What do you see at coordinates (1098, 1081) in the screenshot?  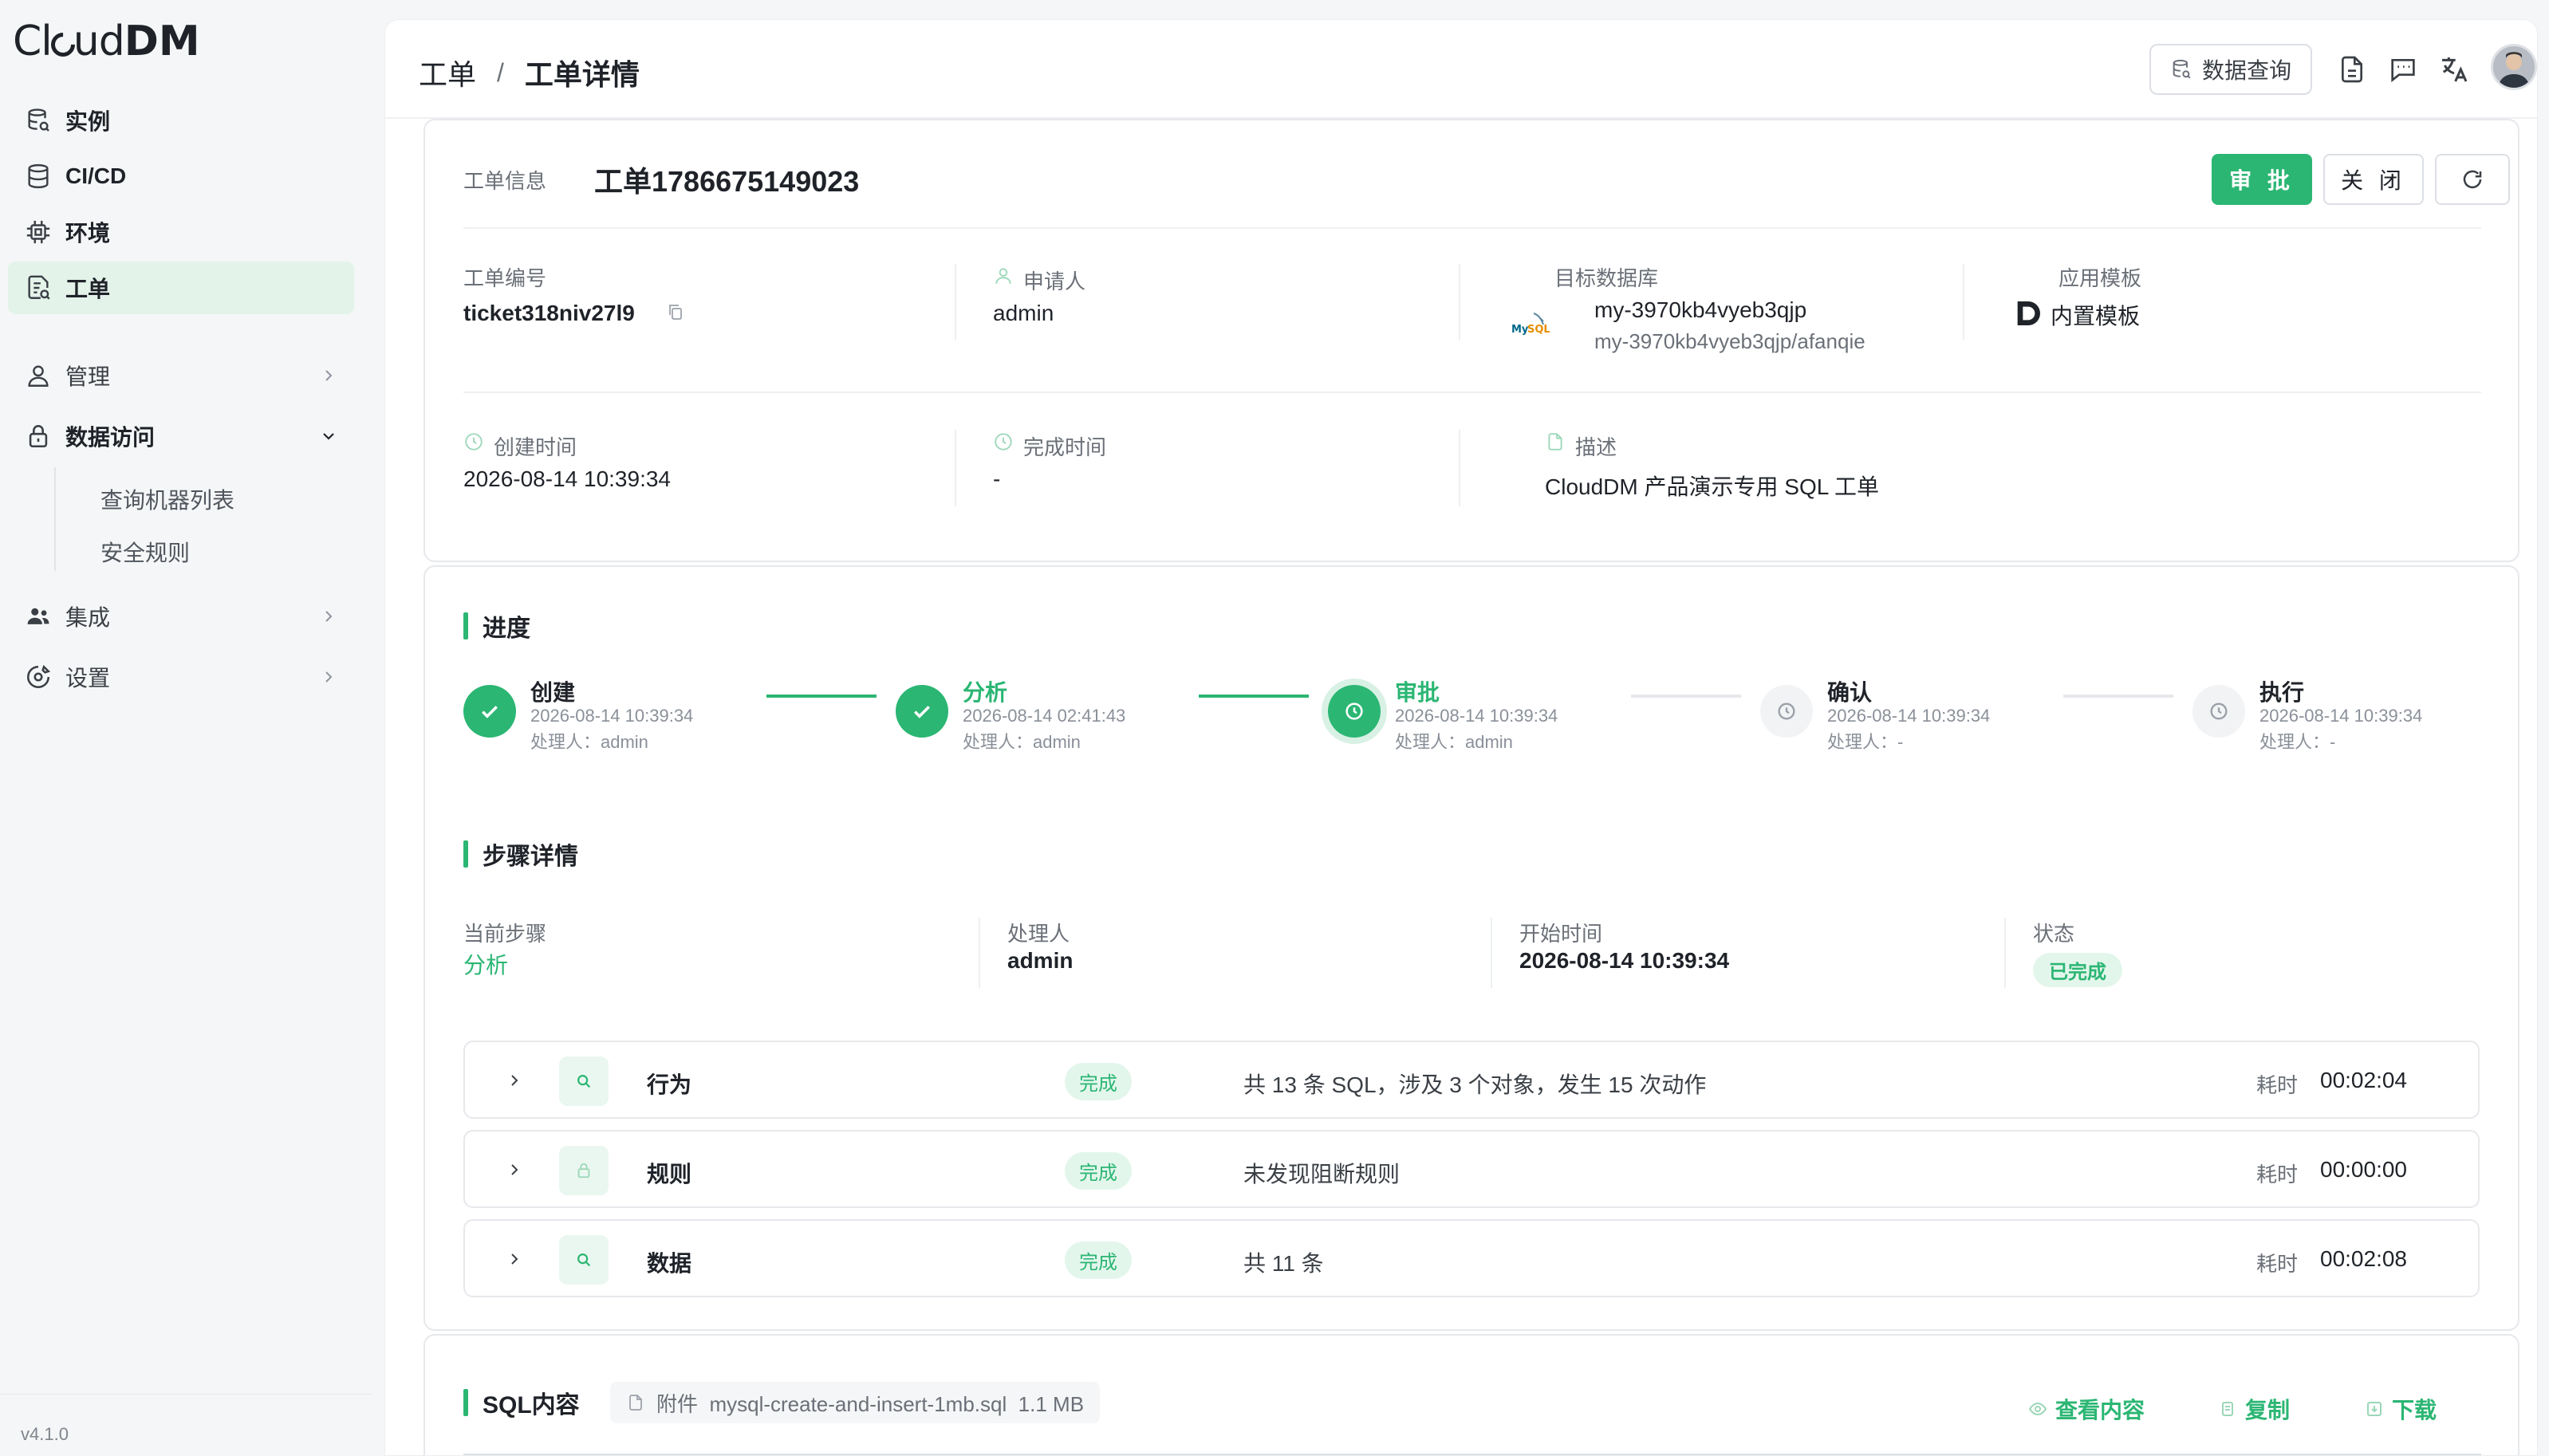 I see `row-status-tag: 完成` at bounding box center [1098, 1081].